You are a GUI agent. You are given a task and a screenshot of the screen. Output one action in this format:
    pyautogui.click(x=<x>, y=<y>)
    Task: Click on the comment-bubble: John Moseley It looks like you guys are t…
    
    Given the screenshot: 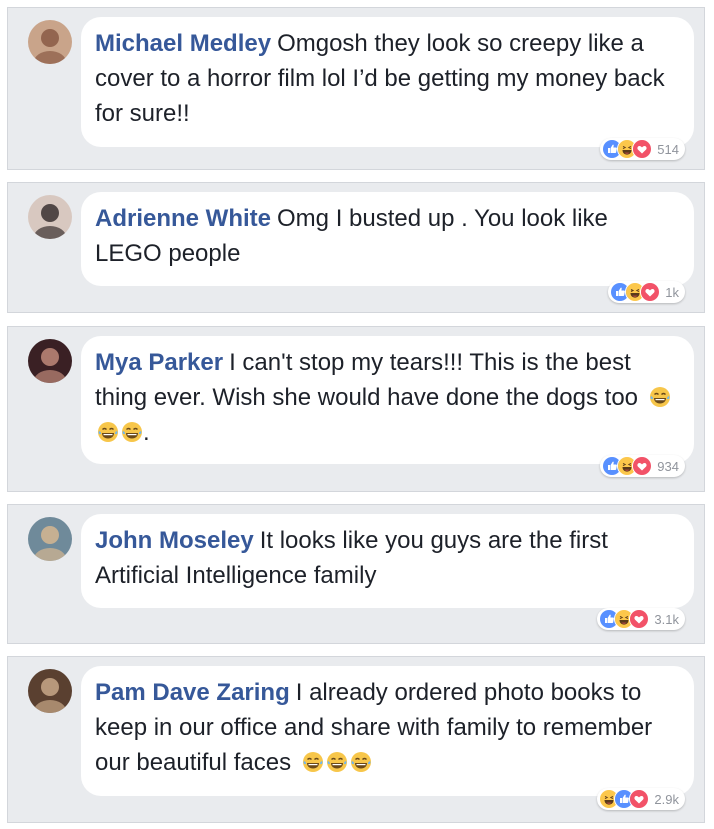 What is the action you would take?
    pyautogui.click(x=387, y=561)
    